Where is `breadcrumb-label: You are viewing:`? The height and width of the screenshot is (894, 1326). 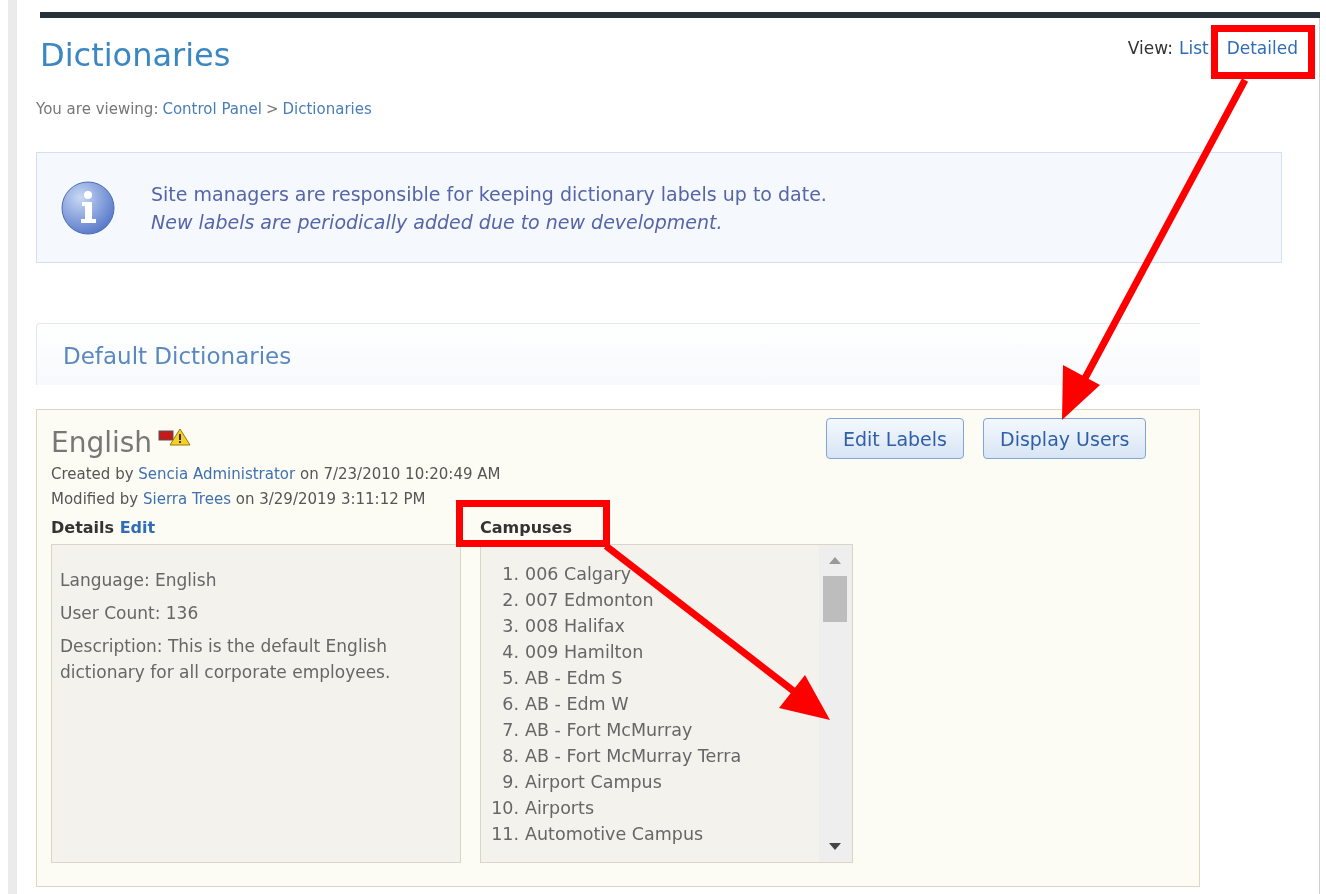
breadcrumb-label: You are viewing: is located at coordinates (97, 109).